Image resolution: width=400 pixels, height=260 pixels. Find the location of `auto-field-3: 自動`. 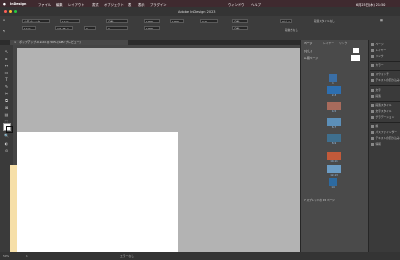

auto-field-3: 自動 is located at coordinates (240, 28).